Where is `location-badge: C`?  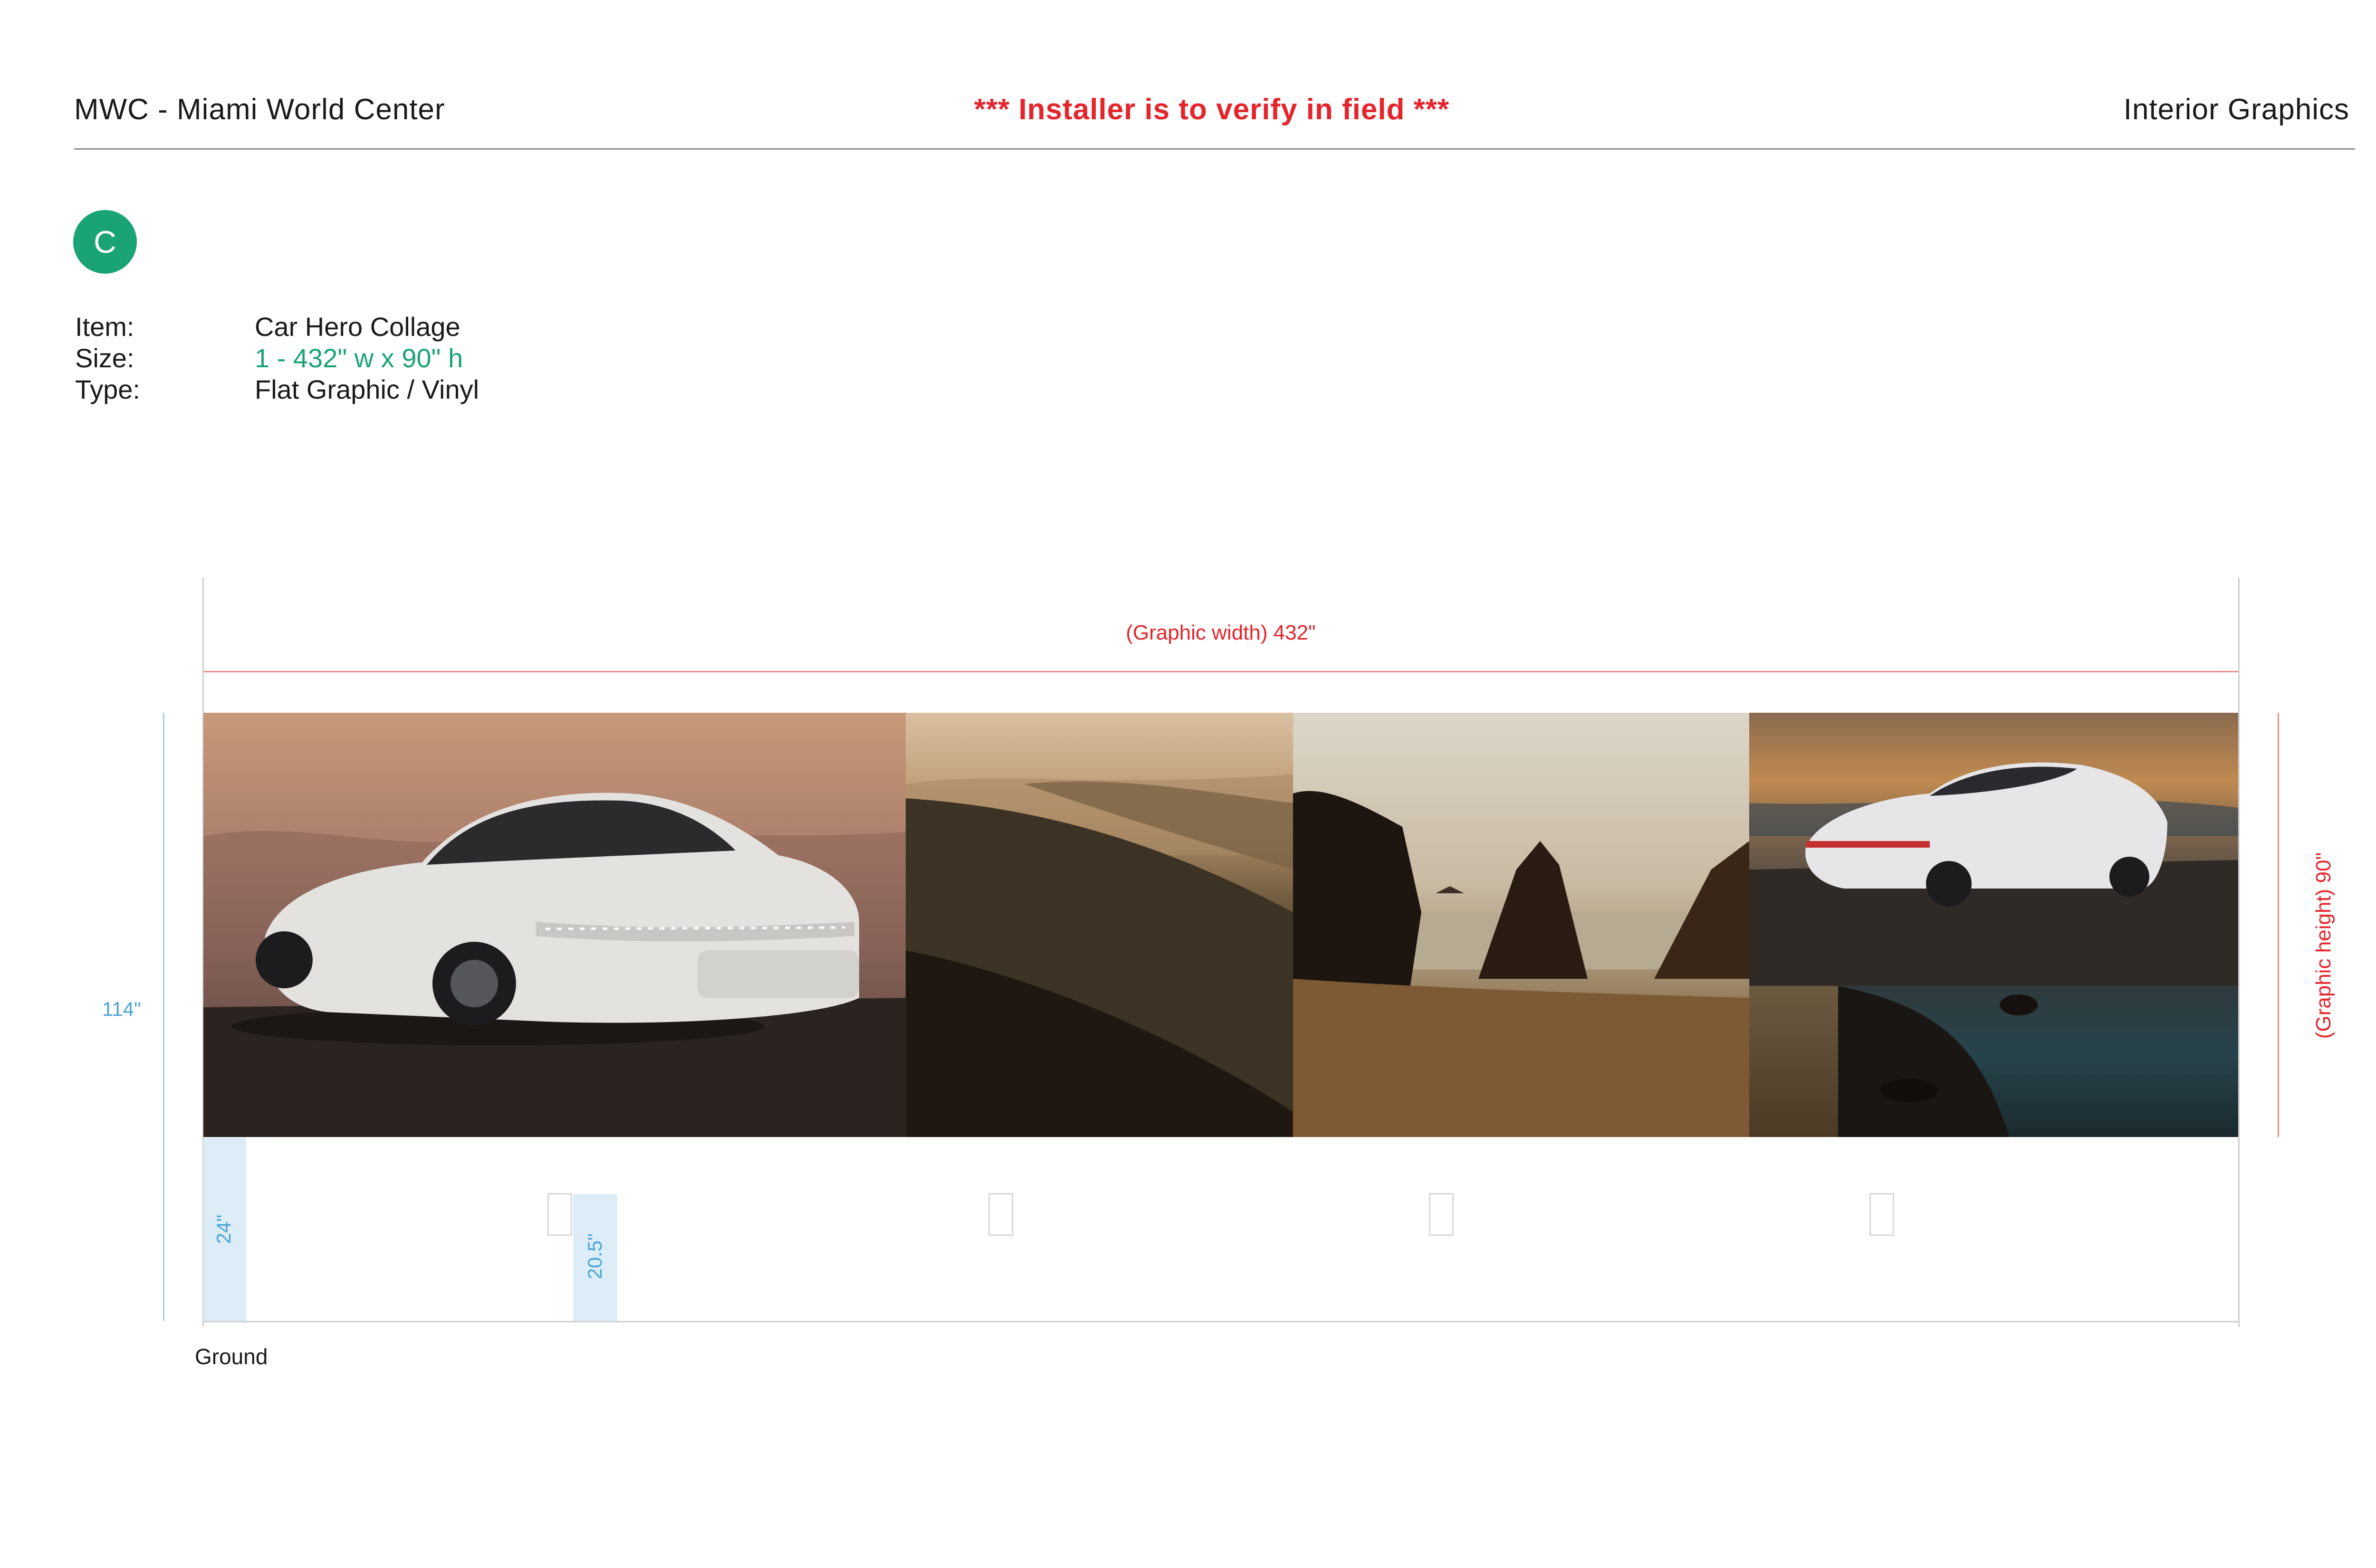
location-badge: C is located at coordinates (105, 242).